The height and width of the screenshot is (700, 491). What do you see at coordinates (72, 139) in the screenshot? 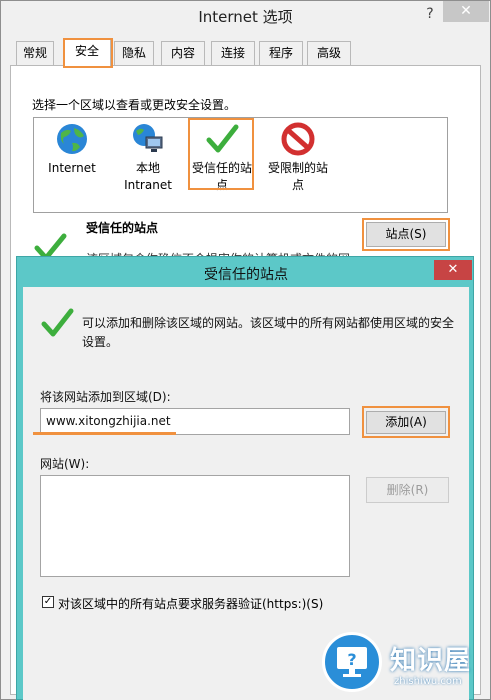
I see `globe-icon` at bounding box center [72, 139].